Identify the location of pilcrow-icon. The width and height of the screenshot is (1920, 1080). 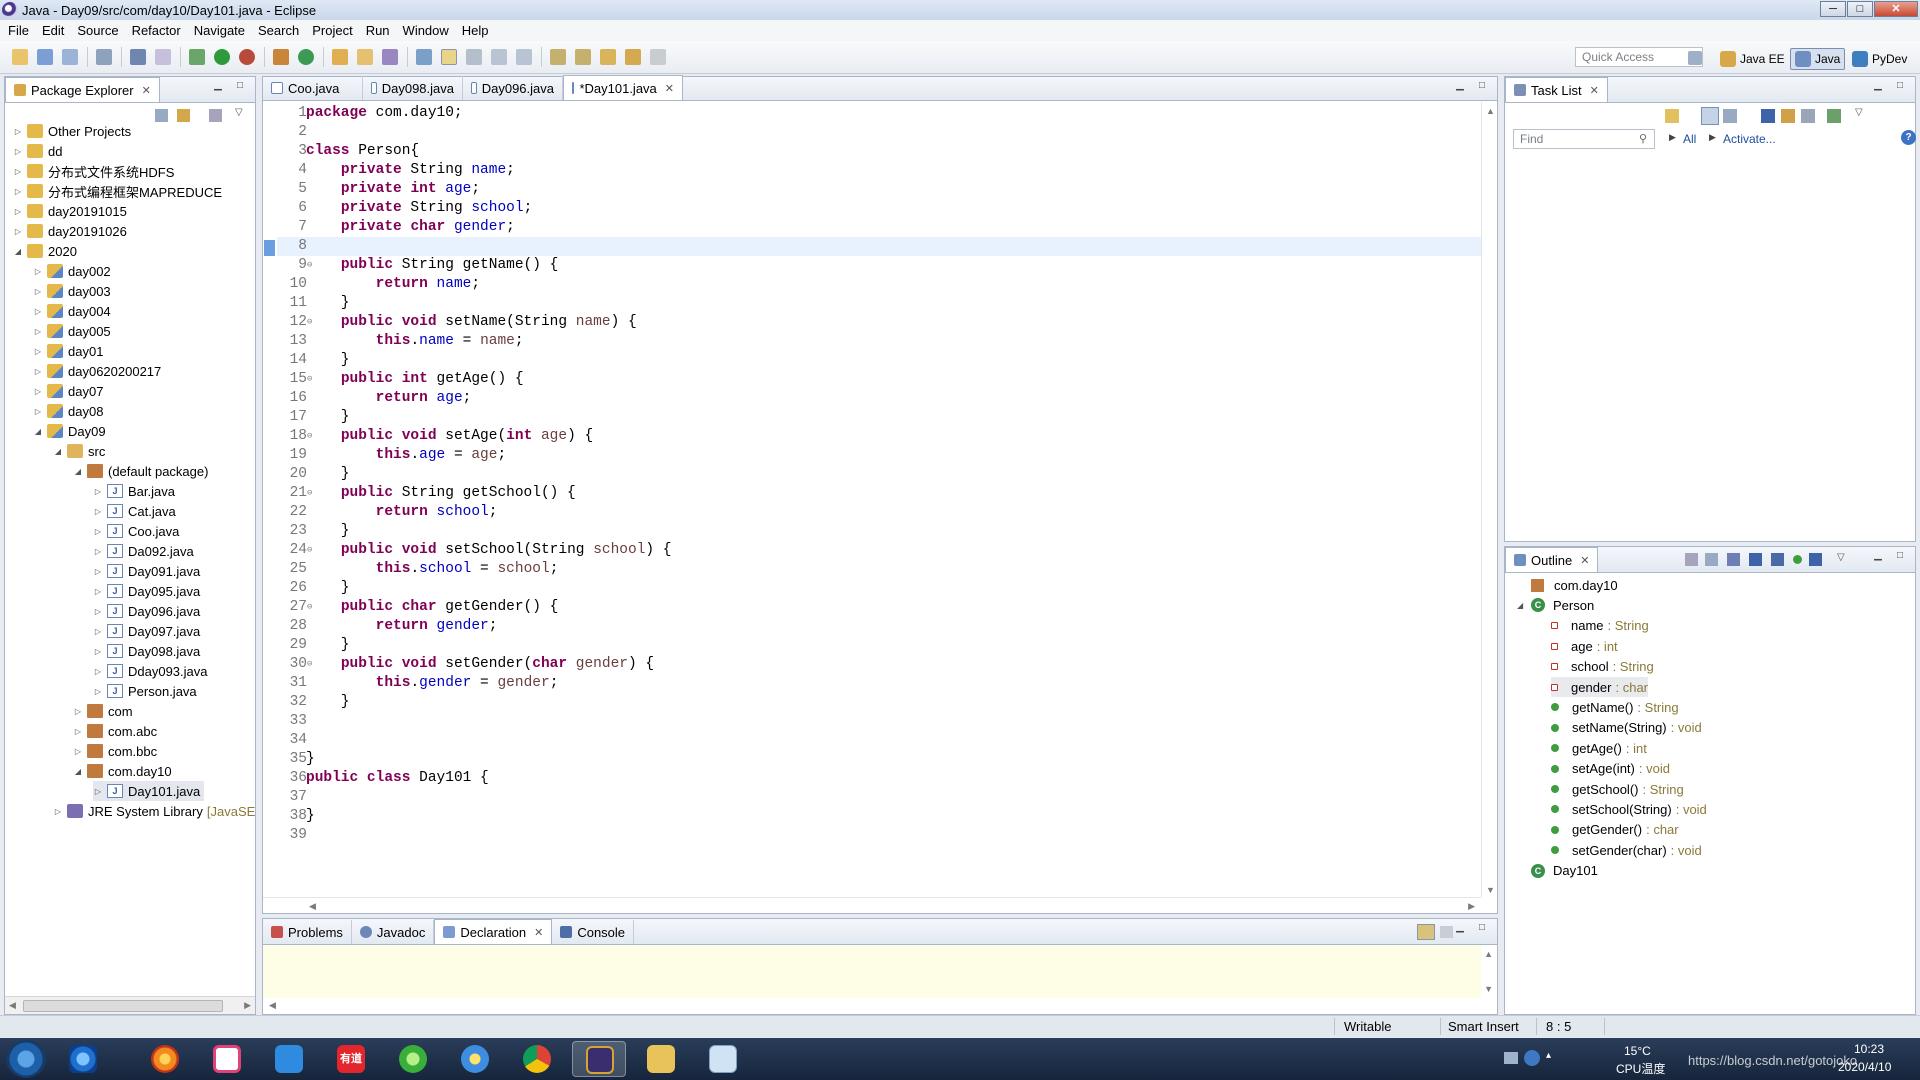
(524, 57).